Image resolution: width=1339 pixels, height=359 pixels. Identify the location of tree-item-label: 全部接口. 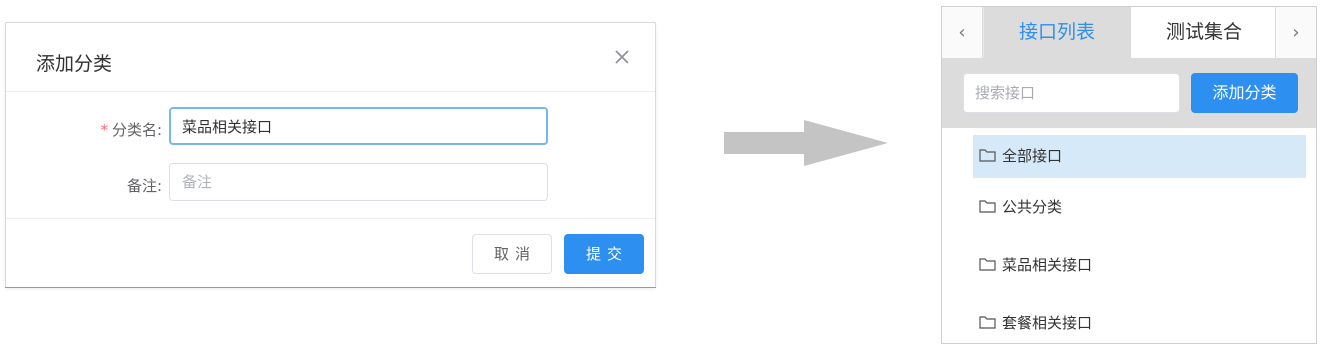
(1032, 156).